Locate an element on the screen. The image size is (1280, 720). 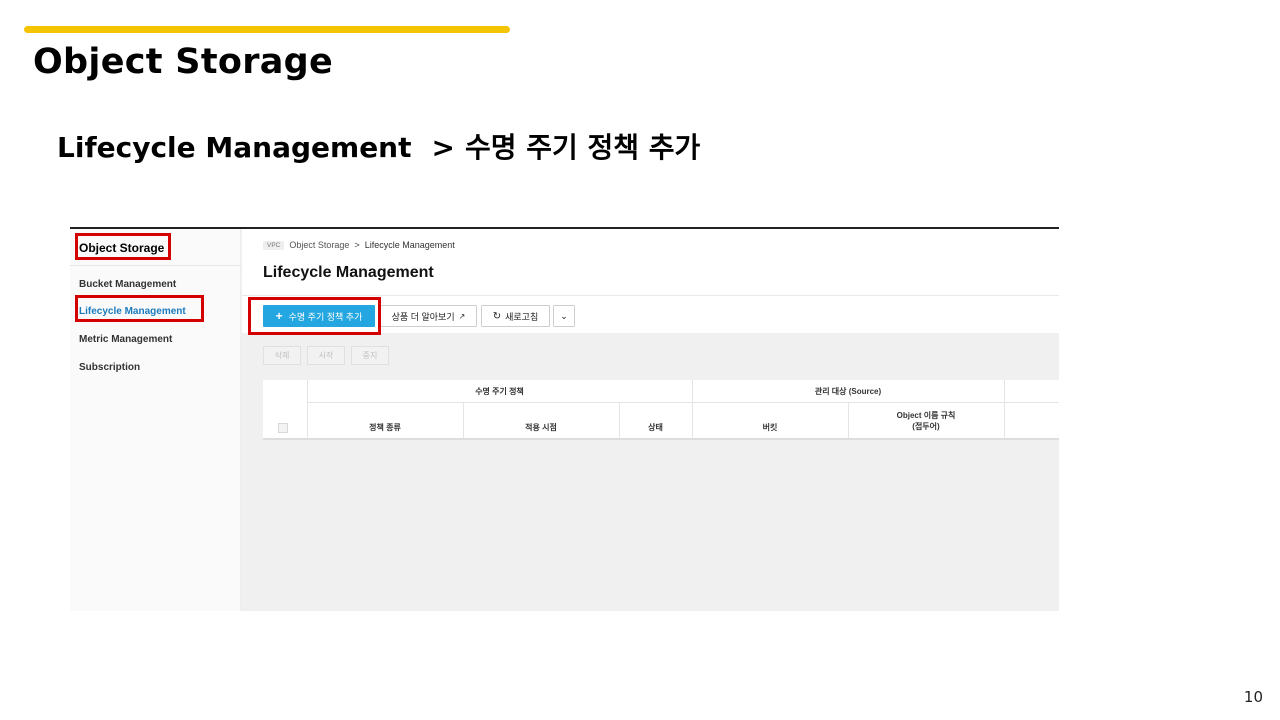
highlight-add-policy-button is located at coordinates (314, 316).